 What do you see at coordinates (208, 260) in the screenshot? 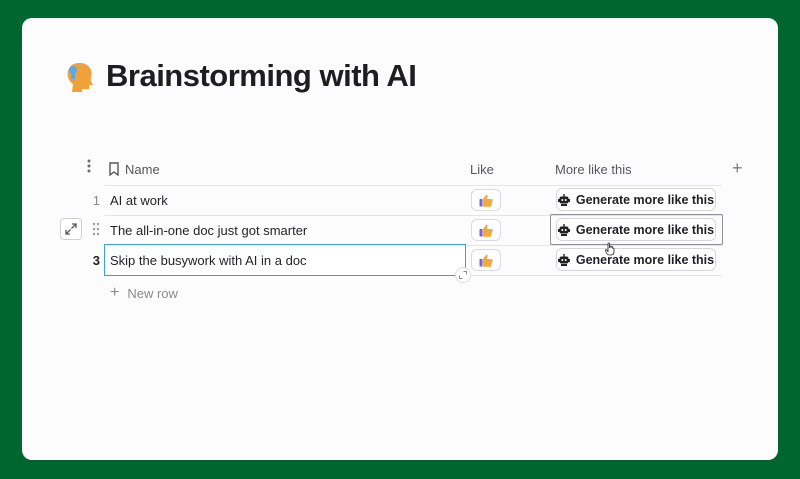
I see `row-name-cell: Skip the busywork with AI in a doc` at bounding box center [208, 260].